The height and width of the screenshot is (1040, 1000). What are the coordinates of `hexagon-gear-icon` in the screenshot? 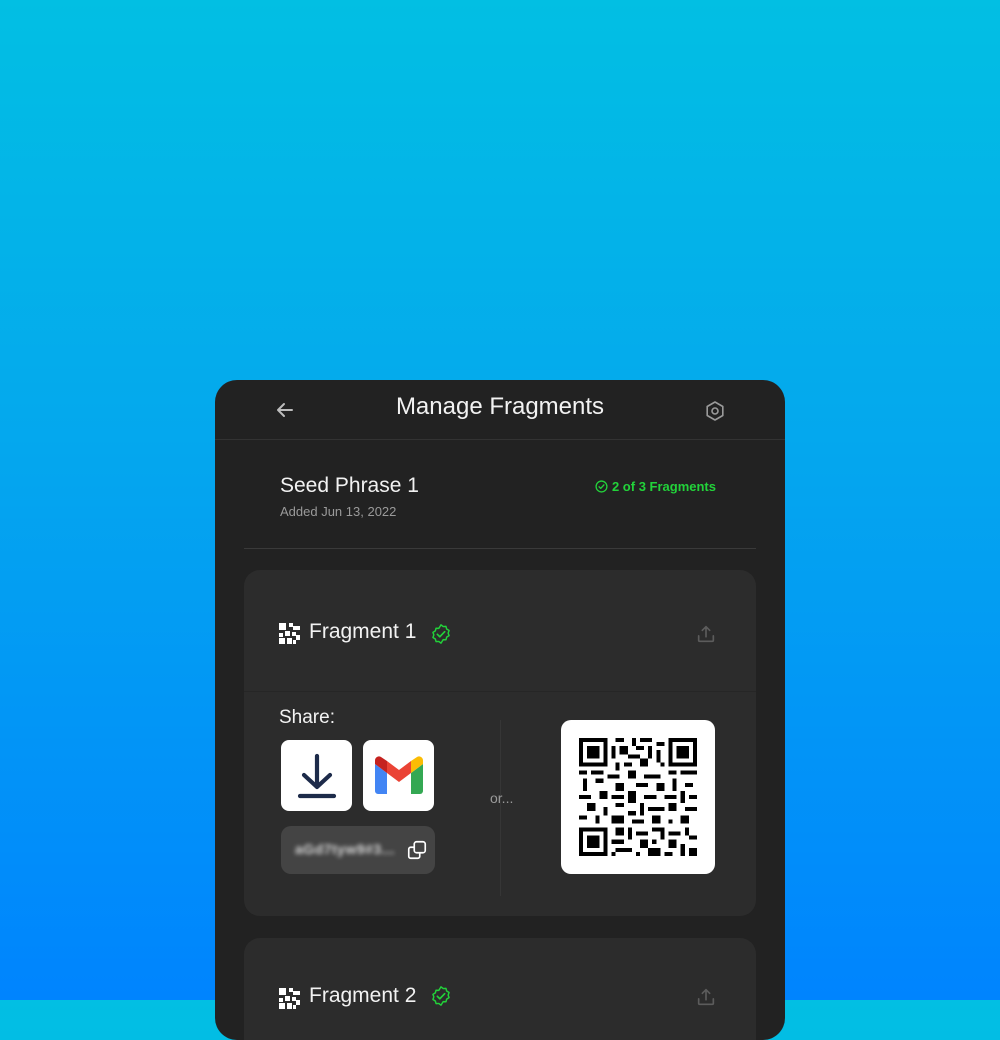 It's located at (715, 411).